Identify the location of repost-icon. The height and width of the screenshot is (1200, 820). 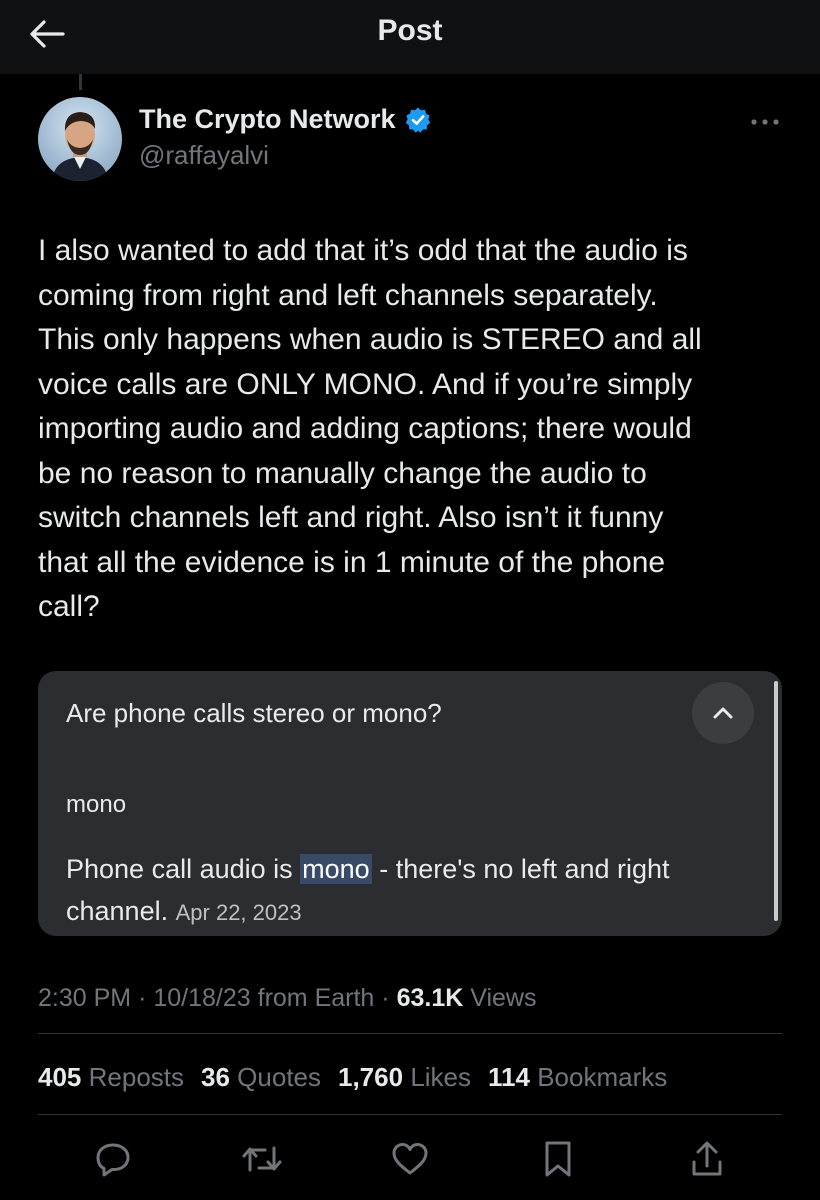
(262, 1159).